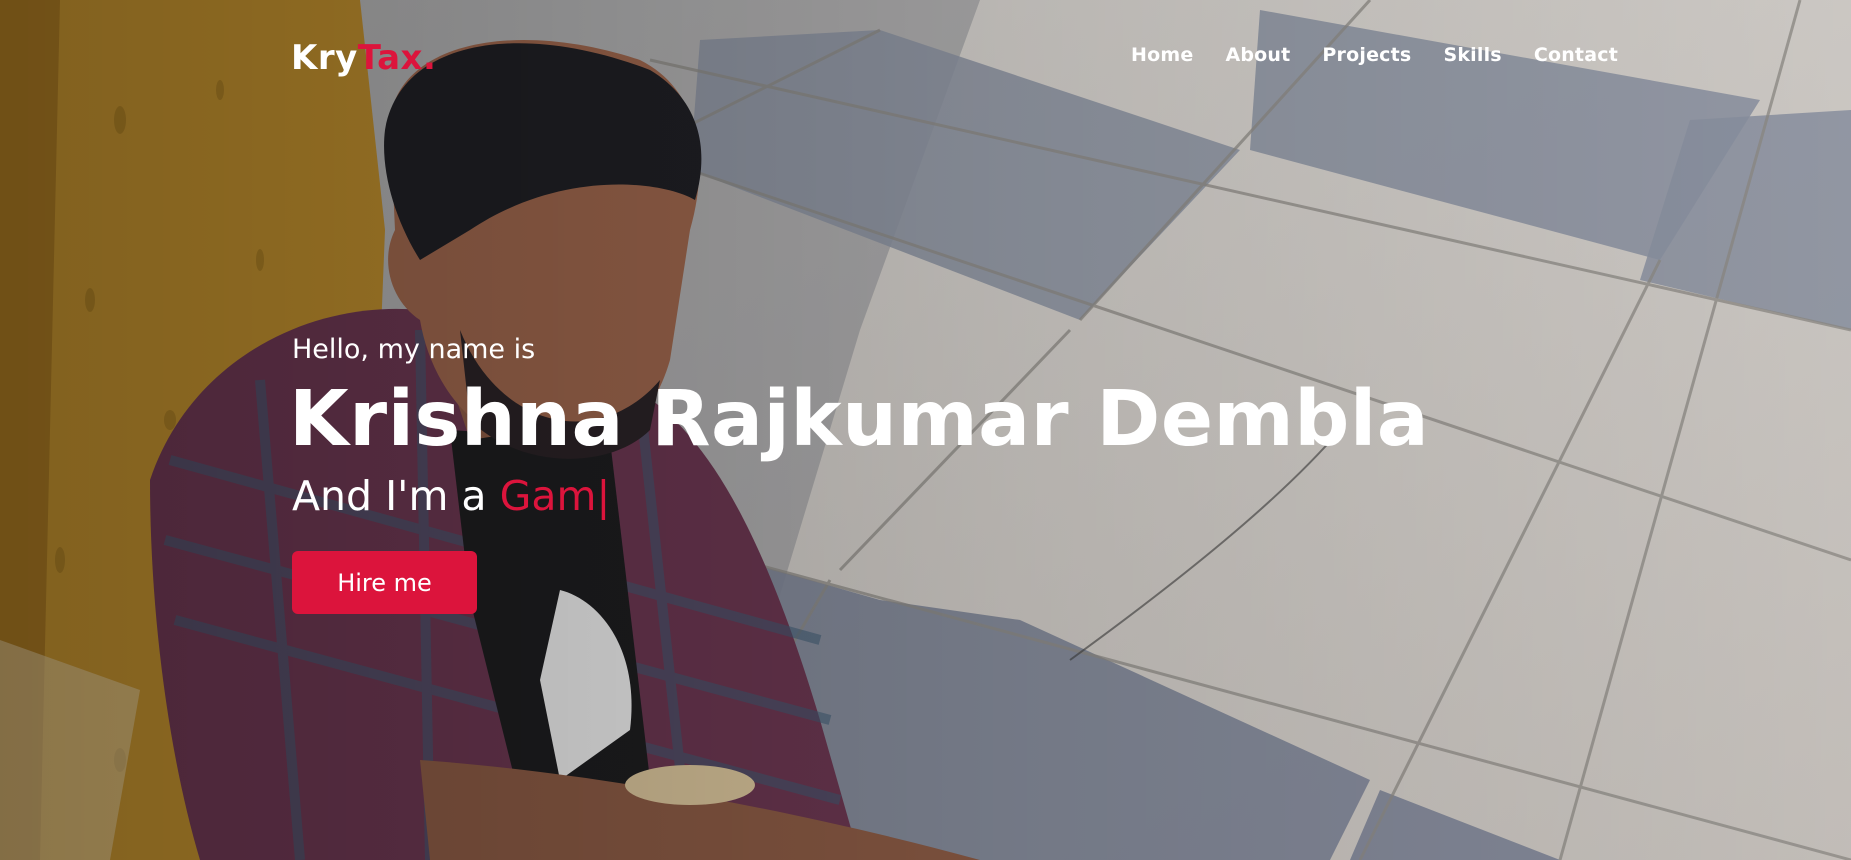  What do you see at coordinates (414, 349) in the screenshot?
I see `hero-greeting: Hello, my name is` at bounding box center [414, 349].